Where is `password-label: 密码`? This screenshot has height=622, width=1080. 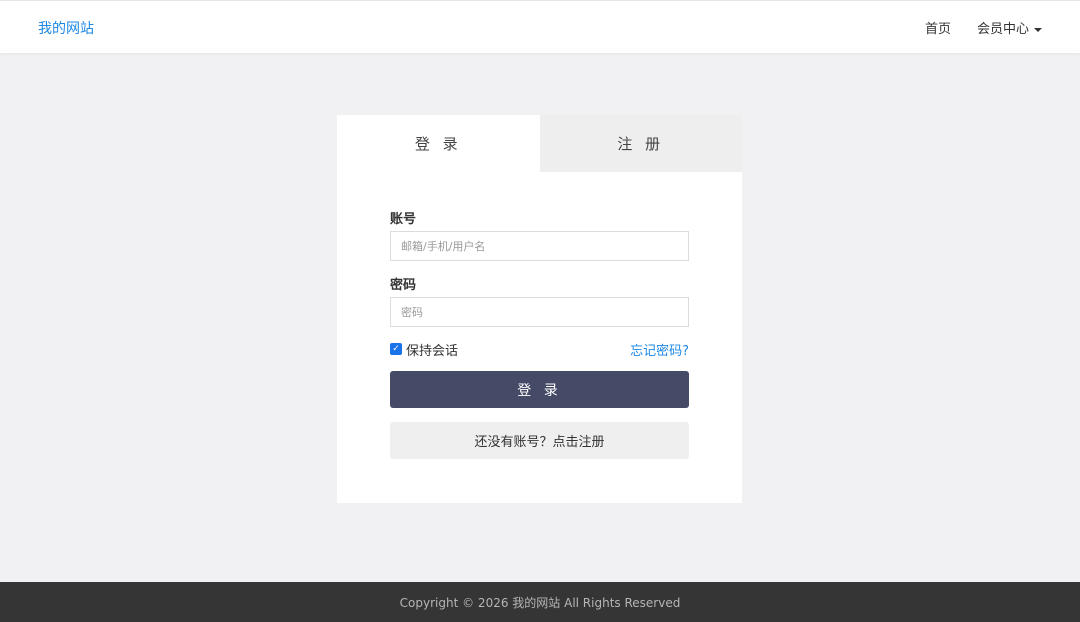
password-label: 密码 is located at coordinates (403, 285).